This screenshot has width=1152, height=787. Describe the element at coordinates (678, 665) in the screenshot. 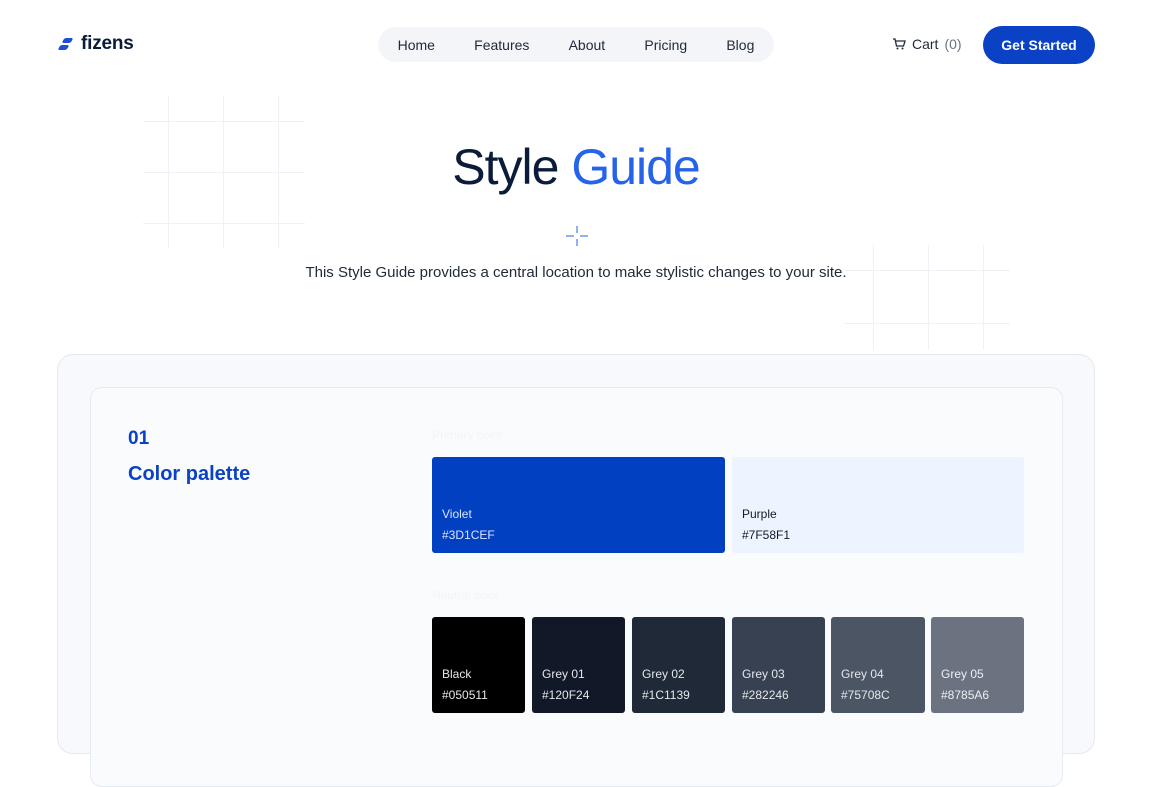

I see `swatch-grey-02: Grey 02 #1C1139` at that location.